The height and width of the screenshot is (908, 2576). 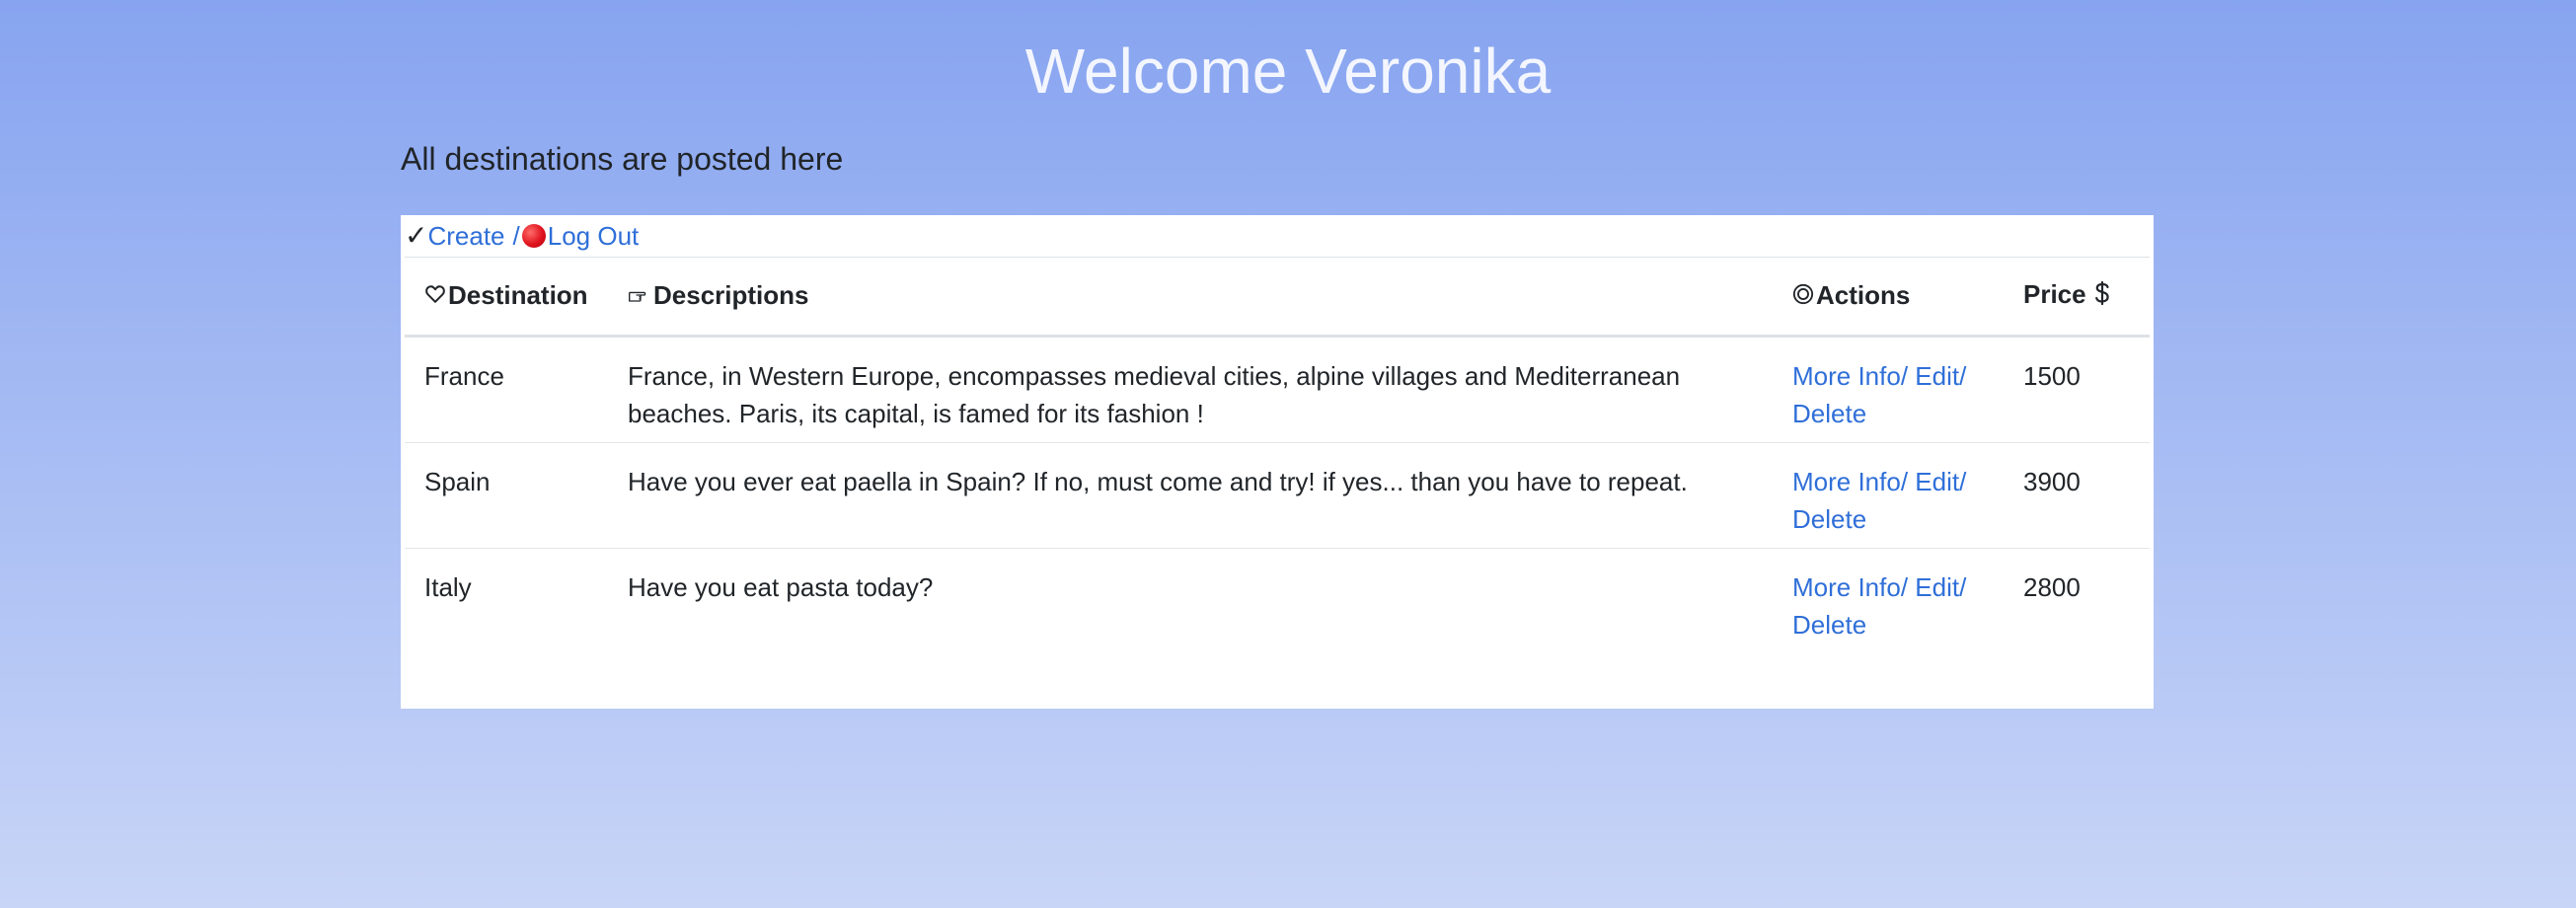 I want to click on cell-price: 1500, so click(x=2077, y=389).